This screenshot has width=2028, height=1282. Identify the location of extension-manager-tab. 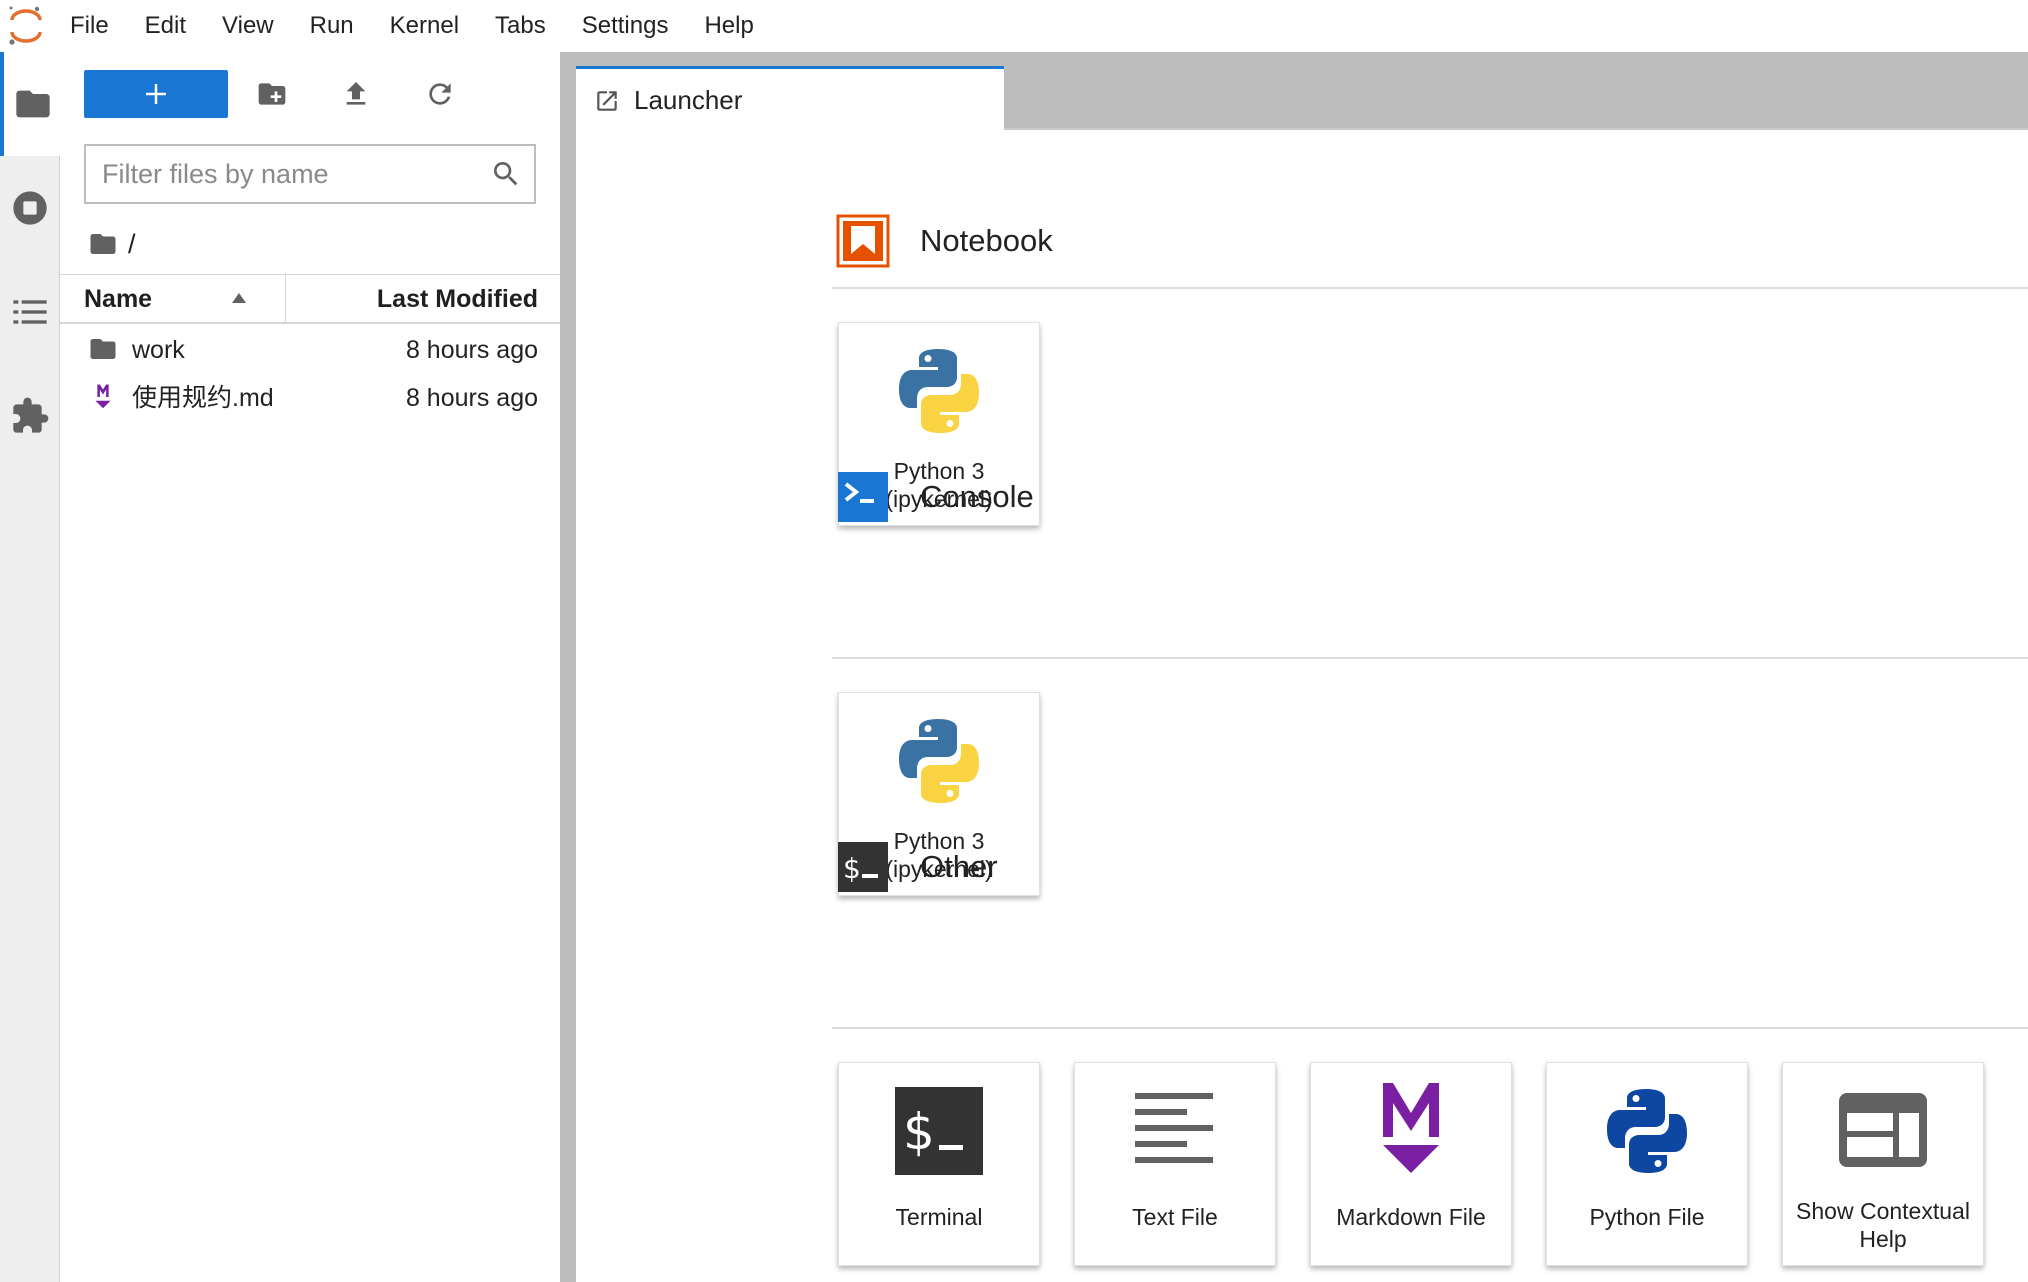
(30, 416).